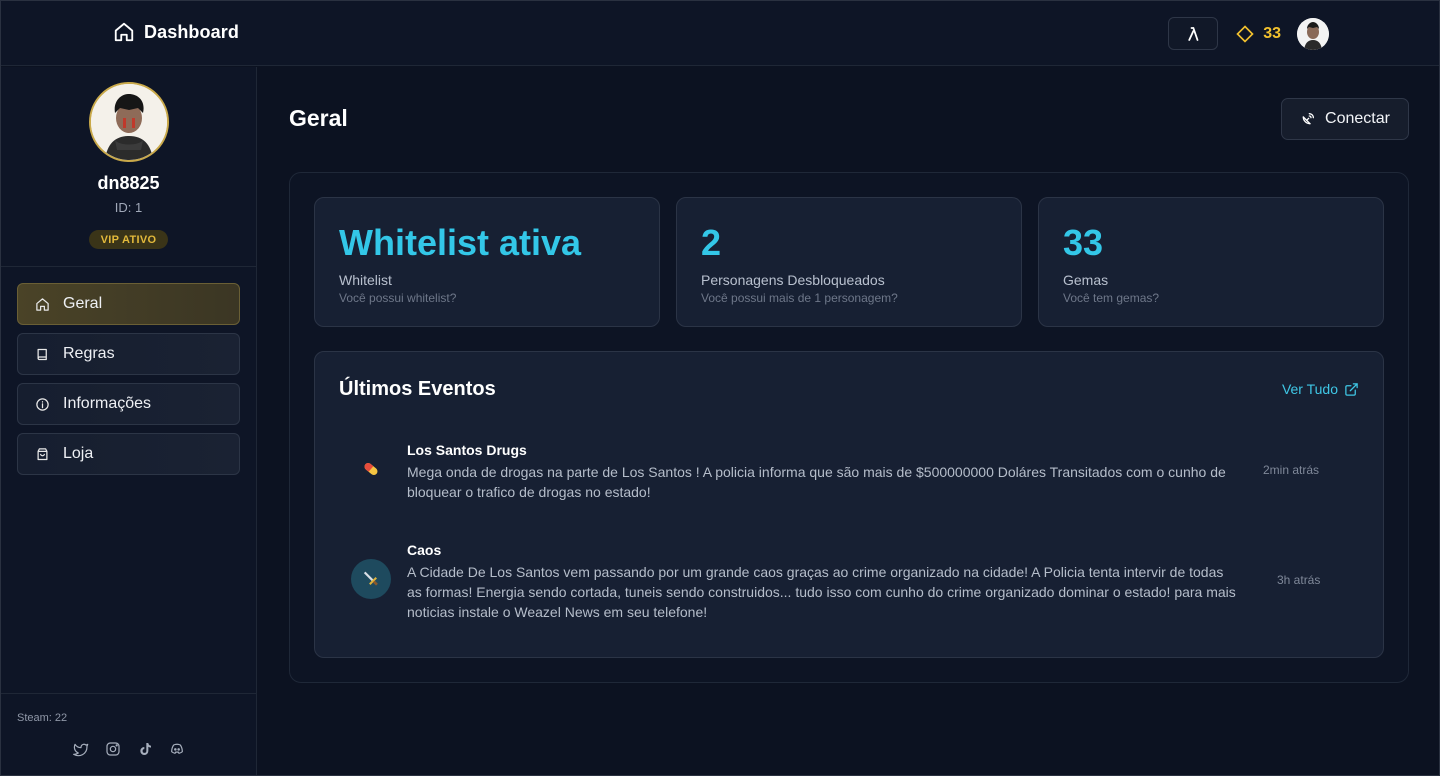 This screenshot has height=776, width=1440. Describe the element at coordinates (42, 453) in the screenshot. I see `shopping-bag-icon` at that location.